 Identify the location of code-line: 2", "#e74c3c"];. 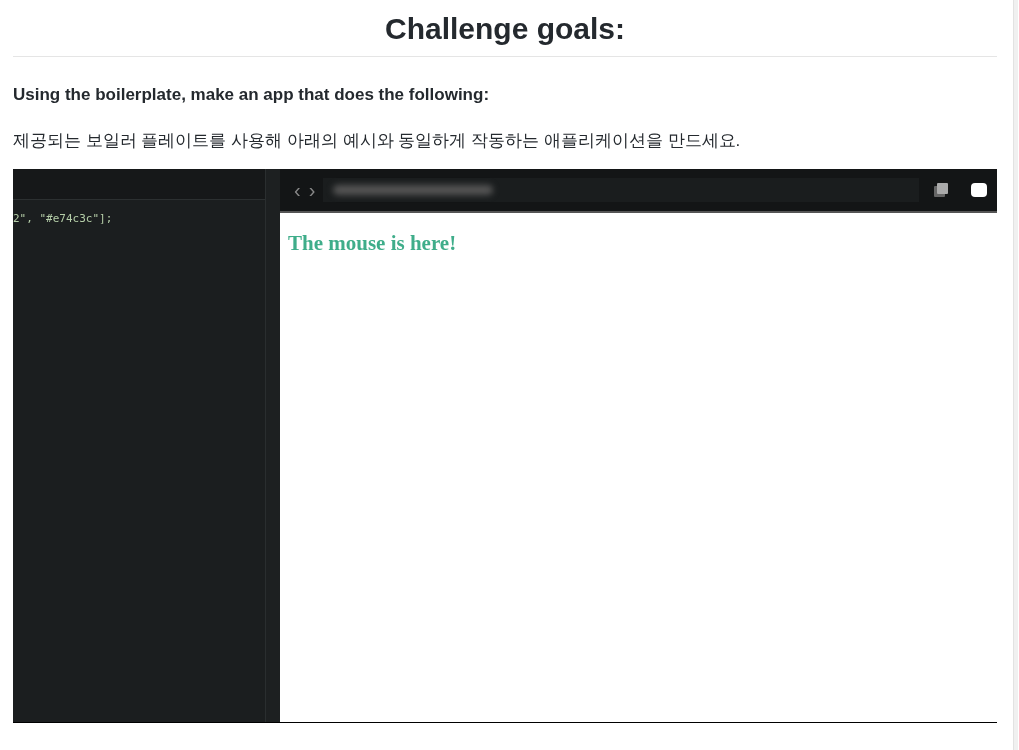
(63, 218).